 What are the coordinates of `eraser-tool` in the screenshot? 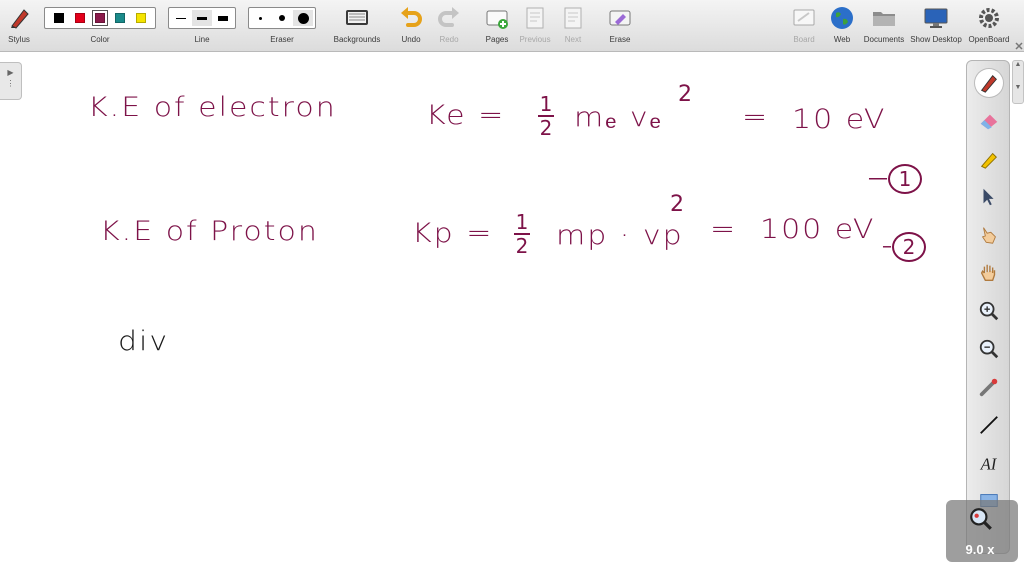 It's located at (989, 121).